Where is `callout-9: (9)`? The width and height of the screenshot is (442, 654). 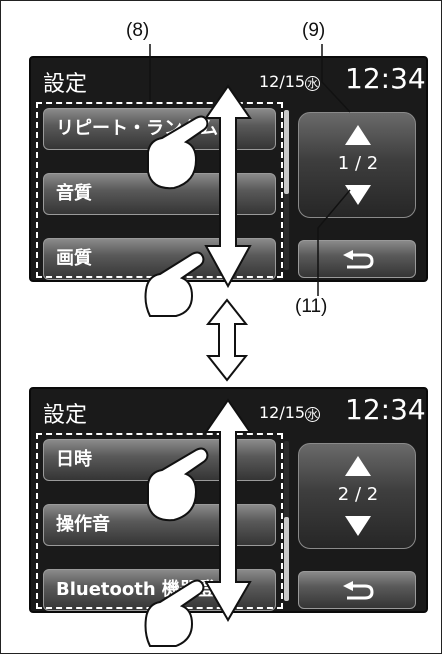 callout-9: (9) is located at coordinates (314, 30).